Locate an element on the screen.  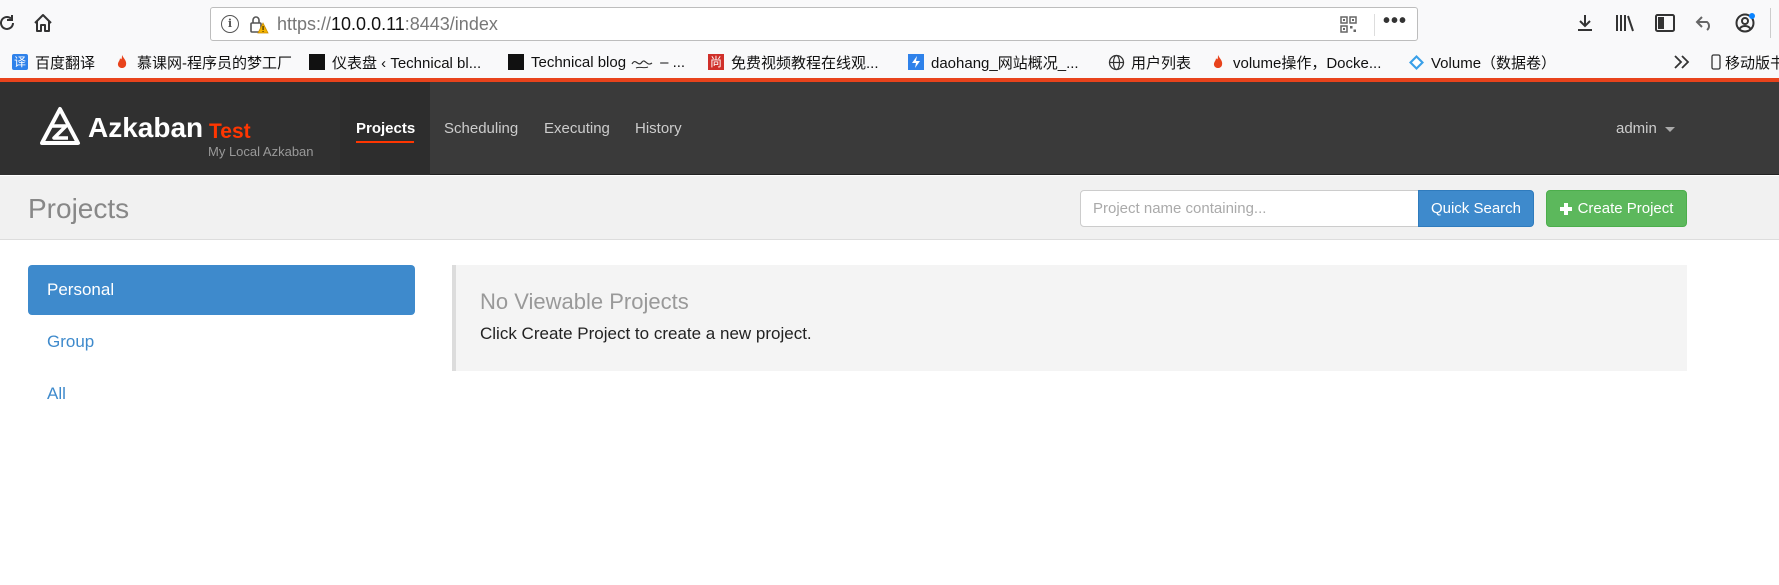
project-filter-nav: Personal Group All is located at coordinates (221, 343).